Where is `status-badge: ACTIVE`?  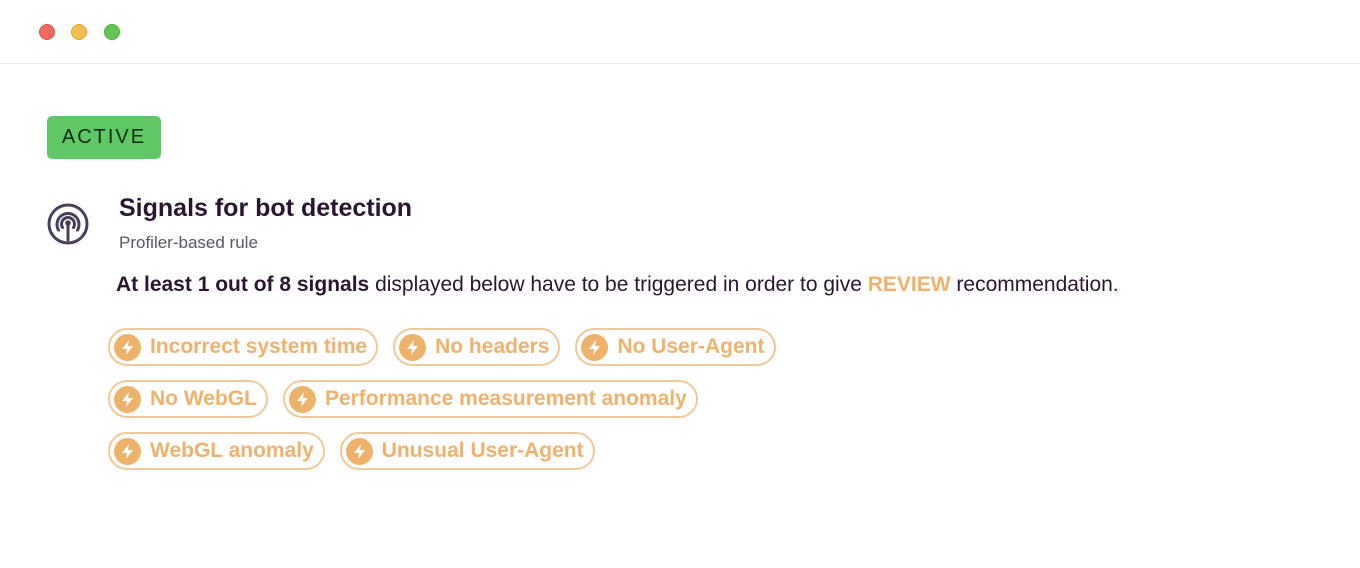 status-badge: ACTIVE is located at coordinates (104, 137).